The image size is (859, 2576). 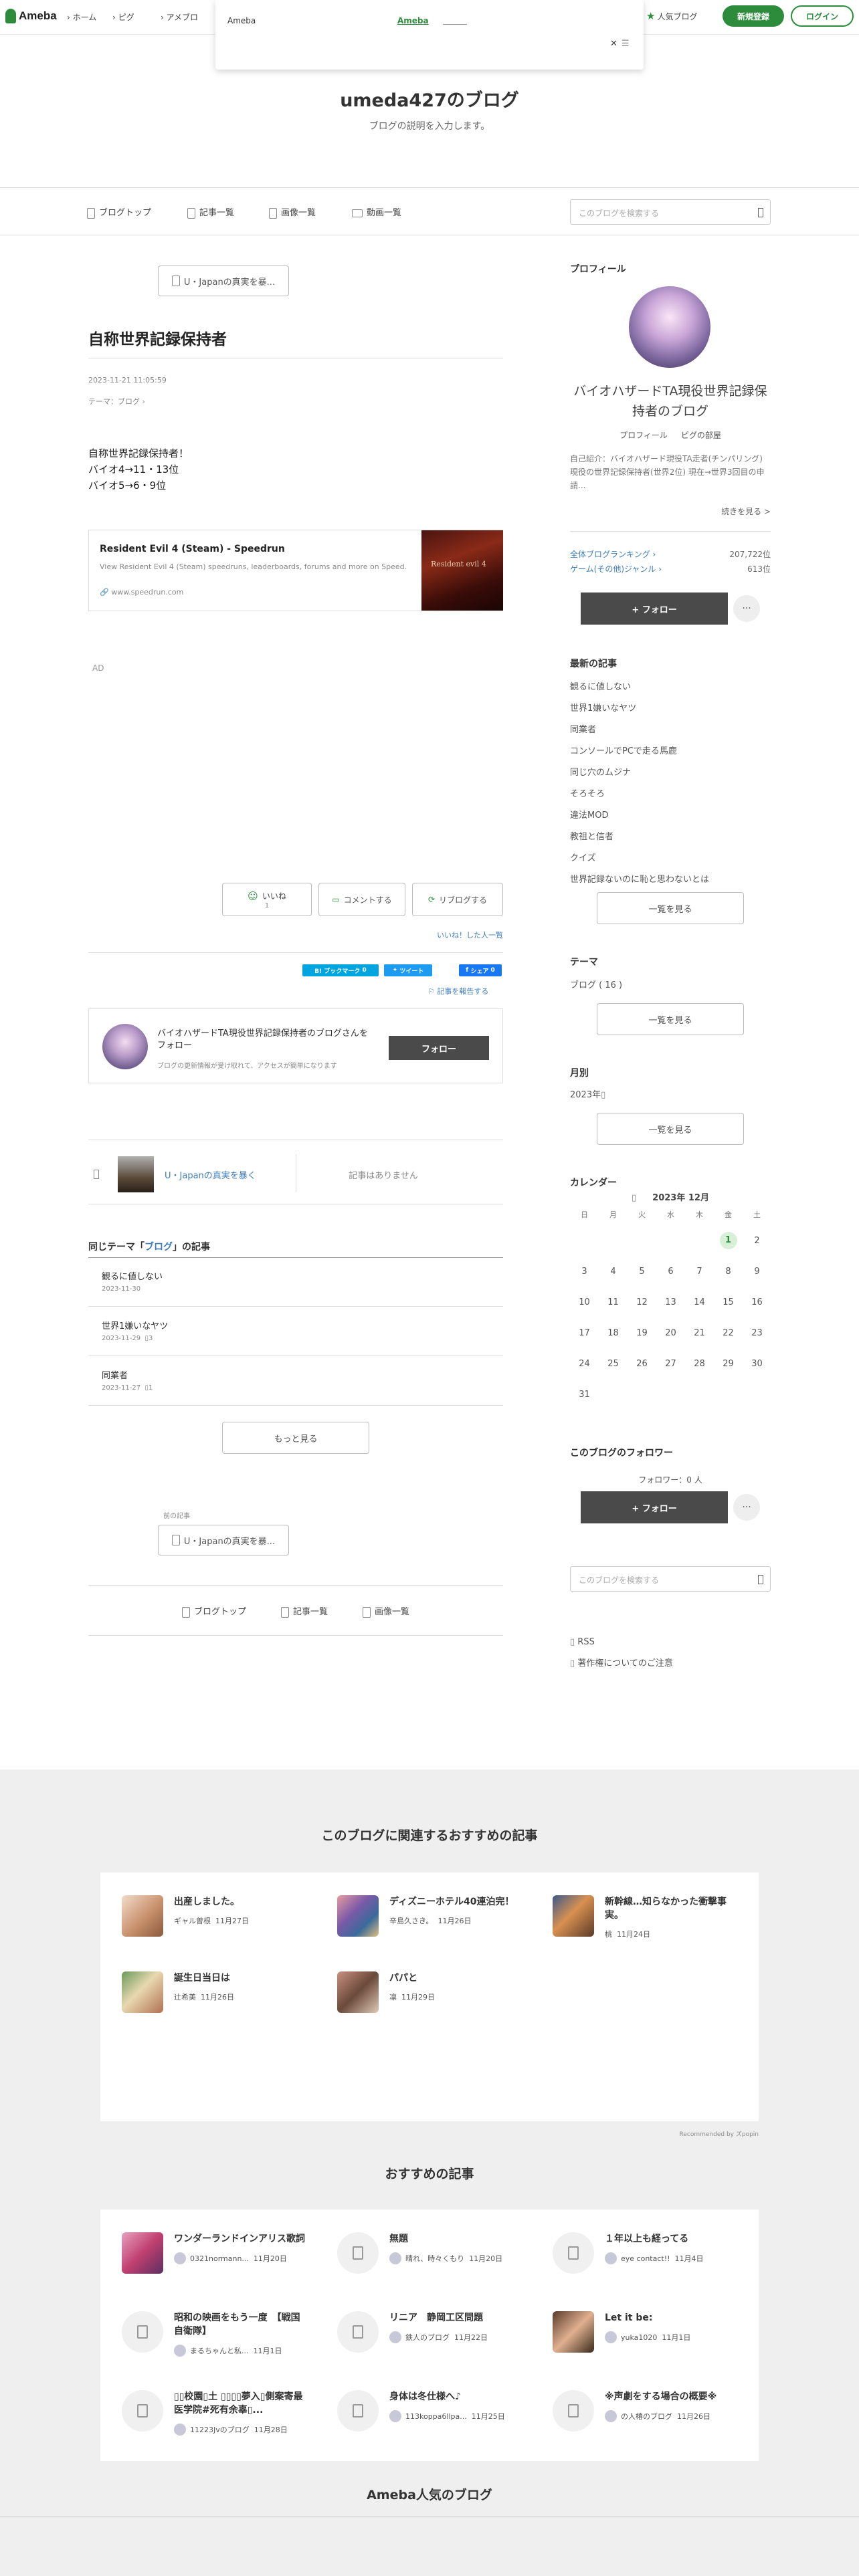 I want to click on liked-users-link: いいね！した人一覧, so click(x=452, y=935).